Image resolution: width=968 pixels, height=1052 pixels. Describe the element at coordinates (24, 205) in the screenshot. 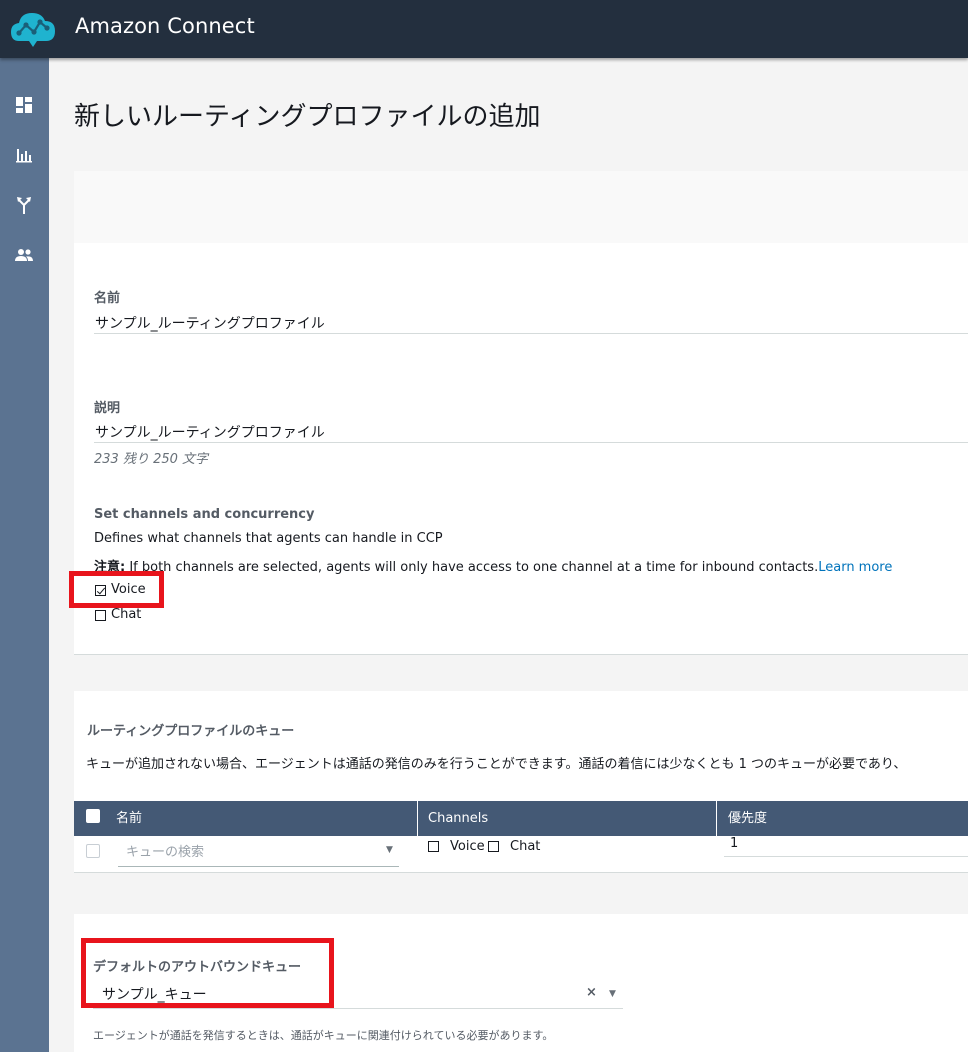

I see `routing-icon` at that location.